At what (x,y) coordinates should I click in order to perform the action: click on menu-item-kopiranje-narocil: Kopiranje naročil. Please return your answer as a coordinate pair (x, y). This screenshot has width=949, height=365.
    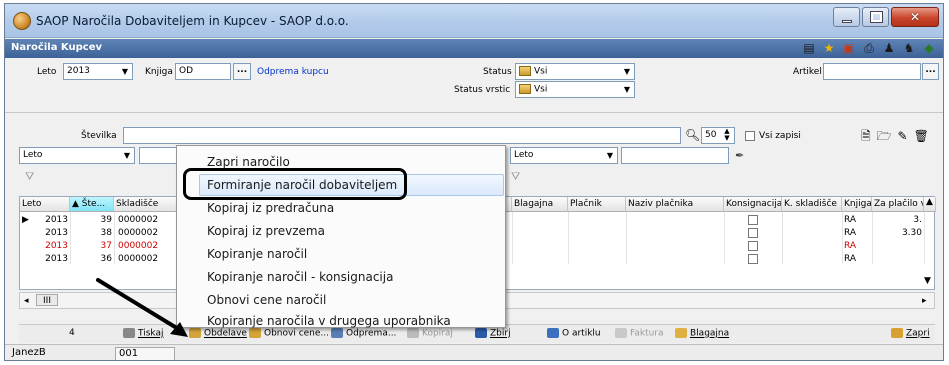
    Looking at the image, I should click on (257, 254).